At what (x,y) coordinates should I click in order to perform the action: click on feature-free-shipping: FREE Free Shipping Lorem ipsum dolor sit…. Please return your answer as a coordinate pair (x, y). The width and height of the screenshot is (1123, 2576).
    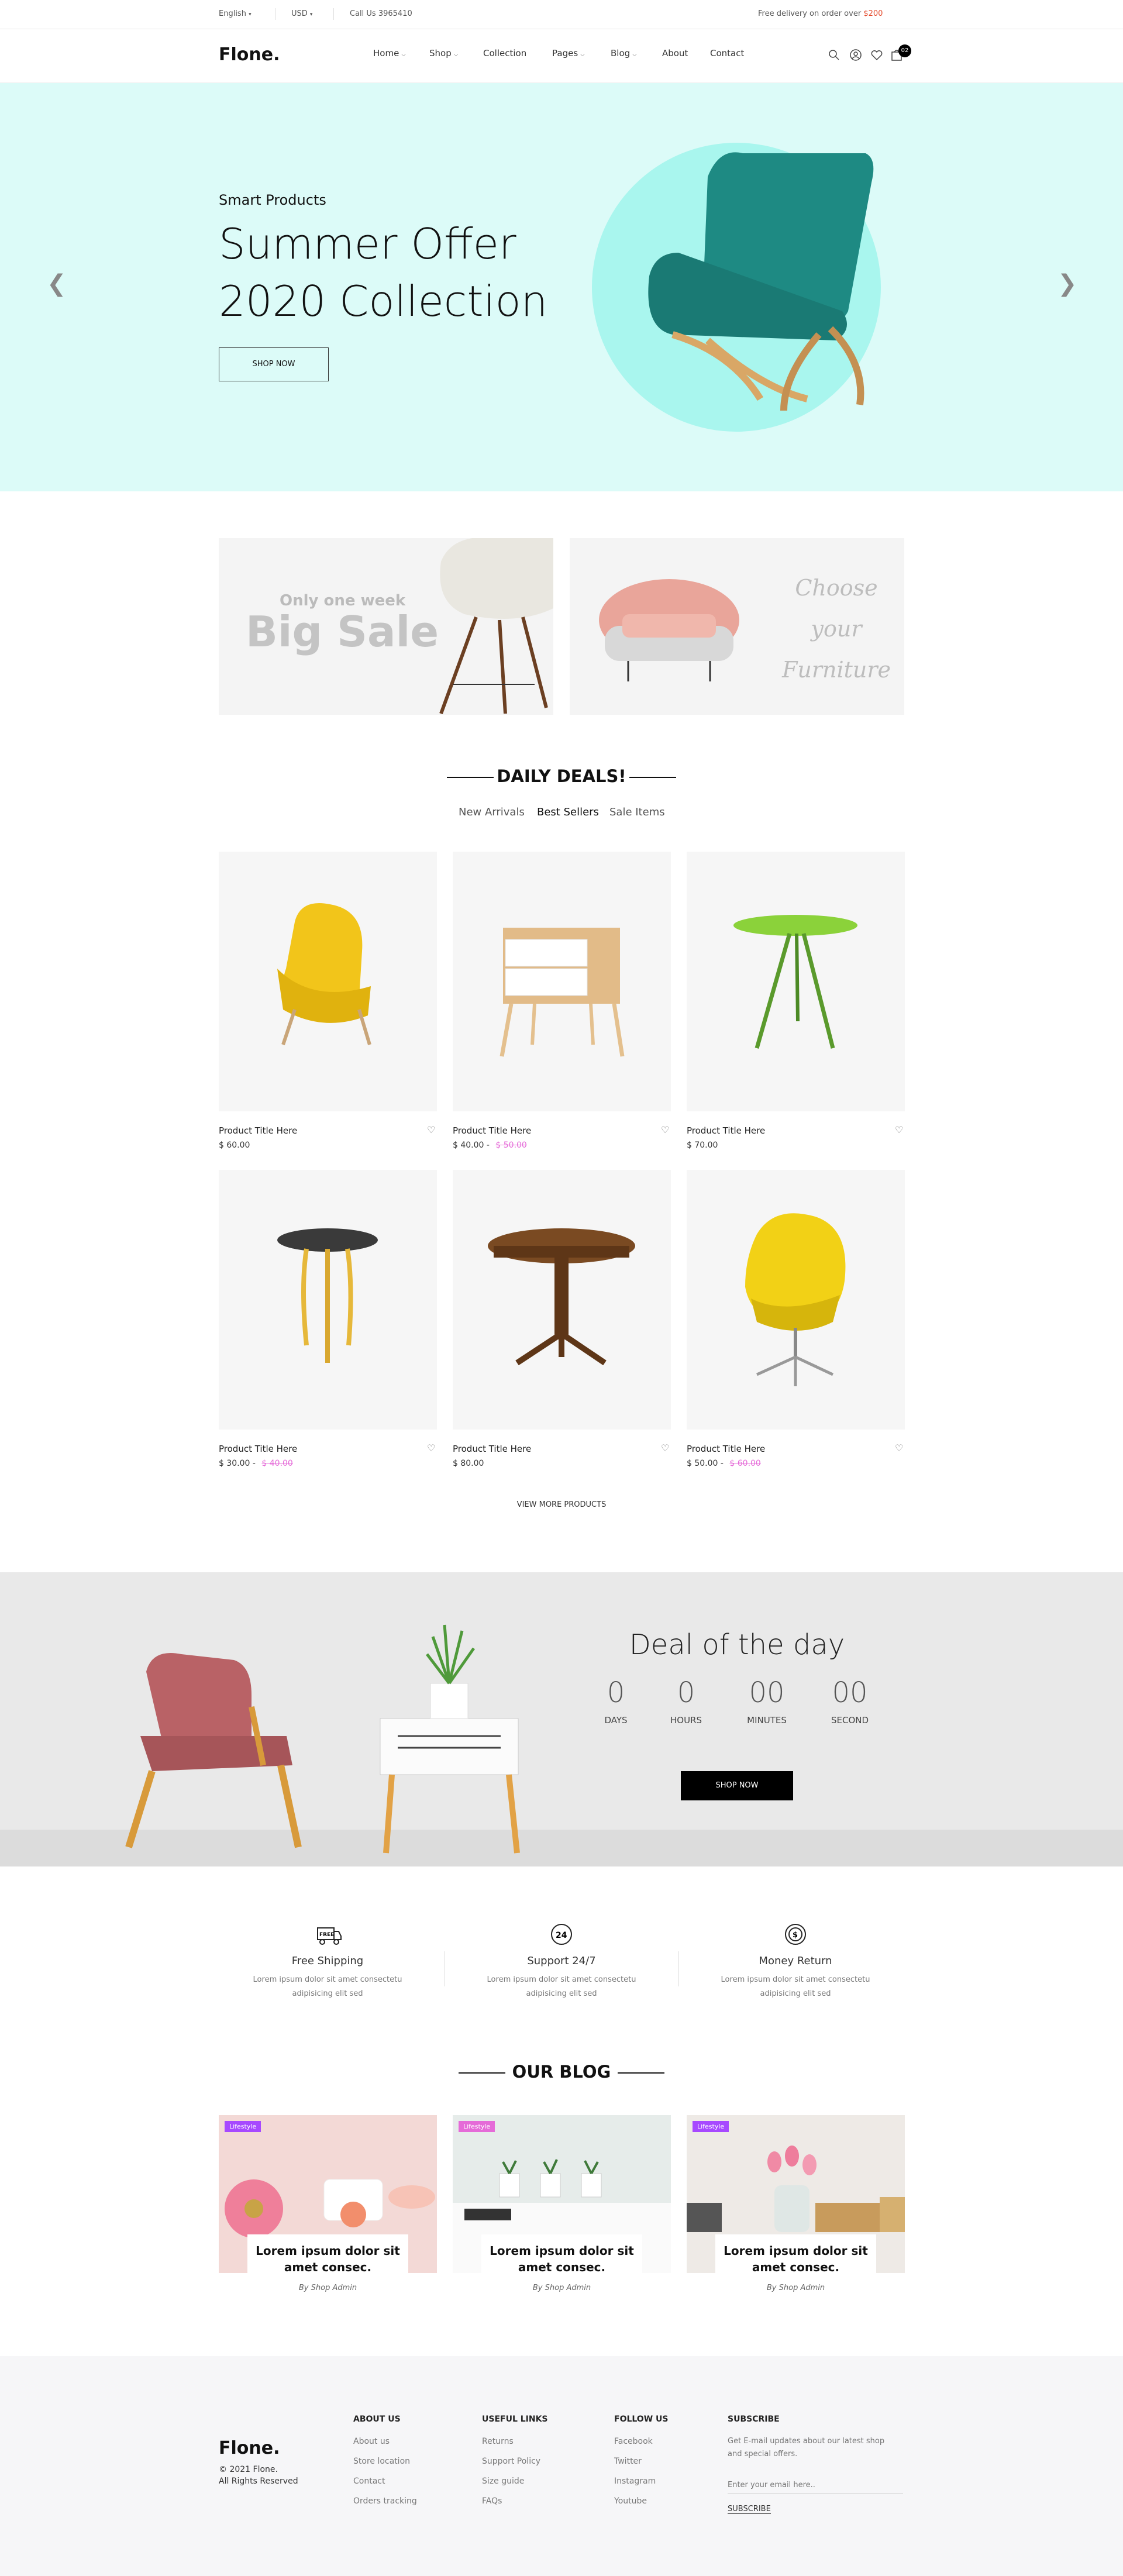
    Looking at the image, I should click on (327, 1961).